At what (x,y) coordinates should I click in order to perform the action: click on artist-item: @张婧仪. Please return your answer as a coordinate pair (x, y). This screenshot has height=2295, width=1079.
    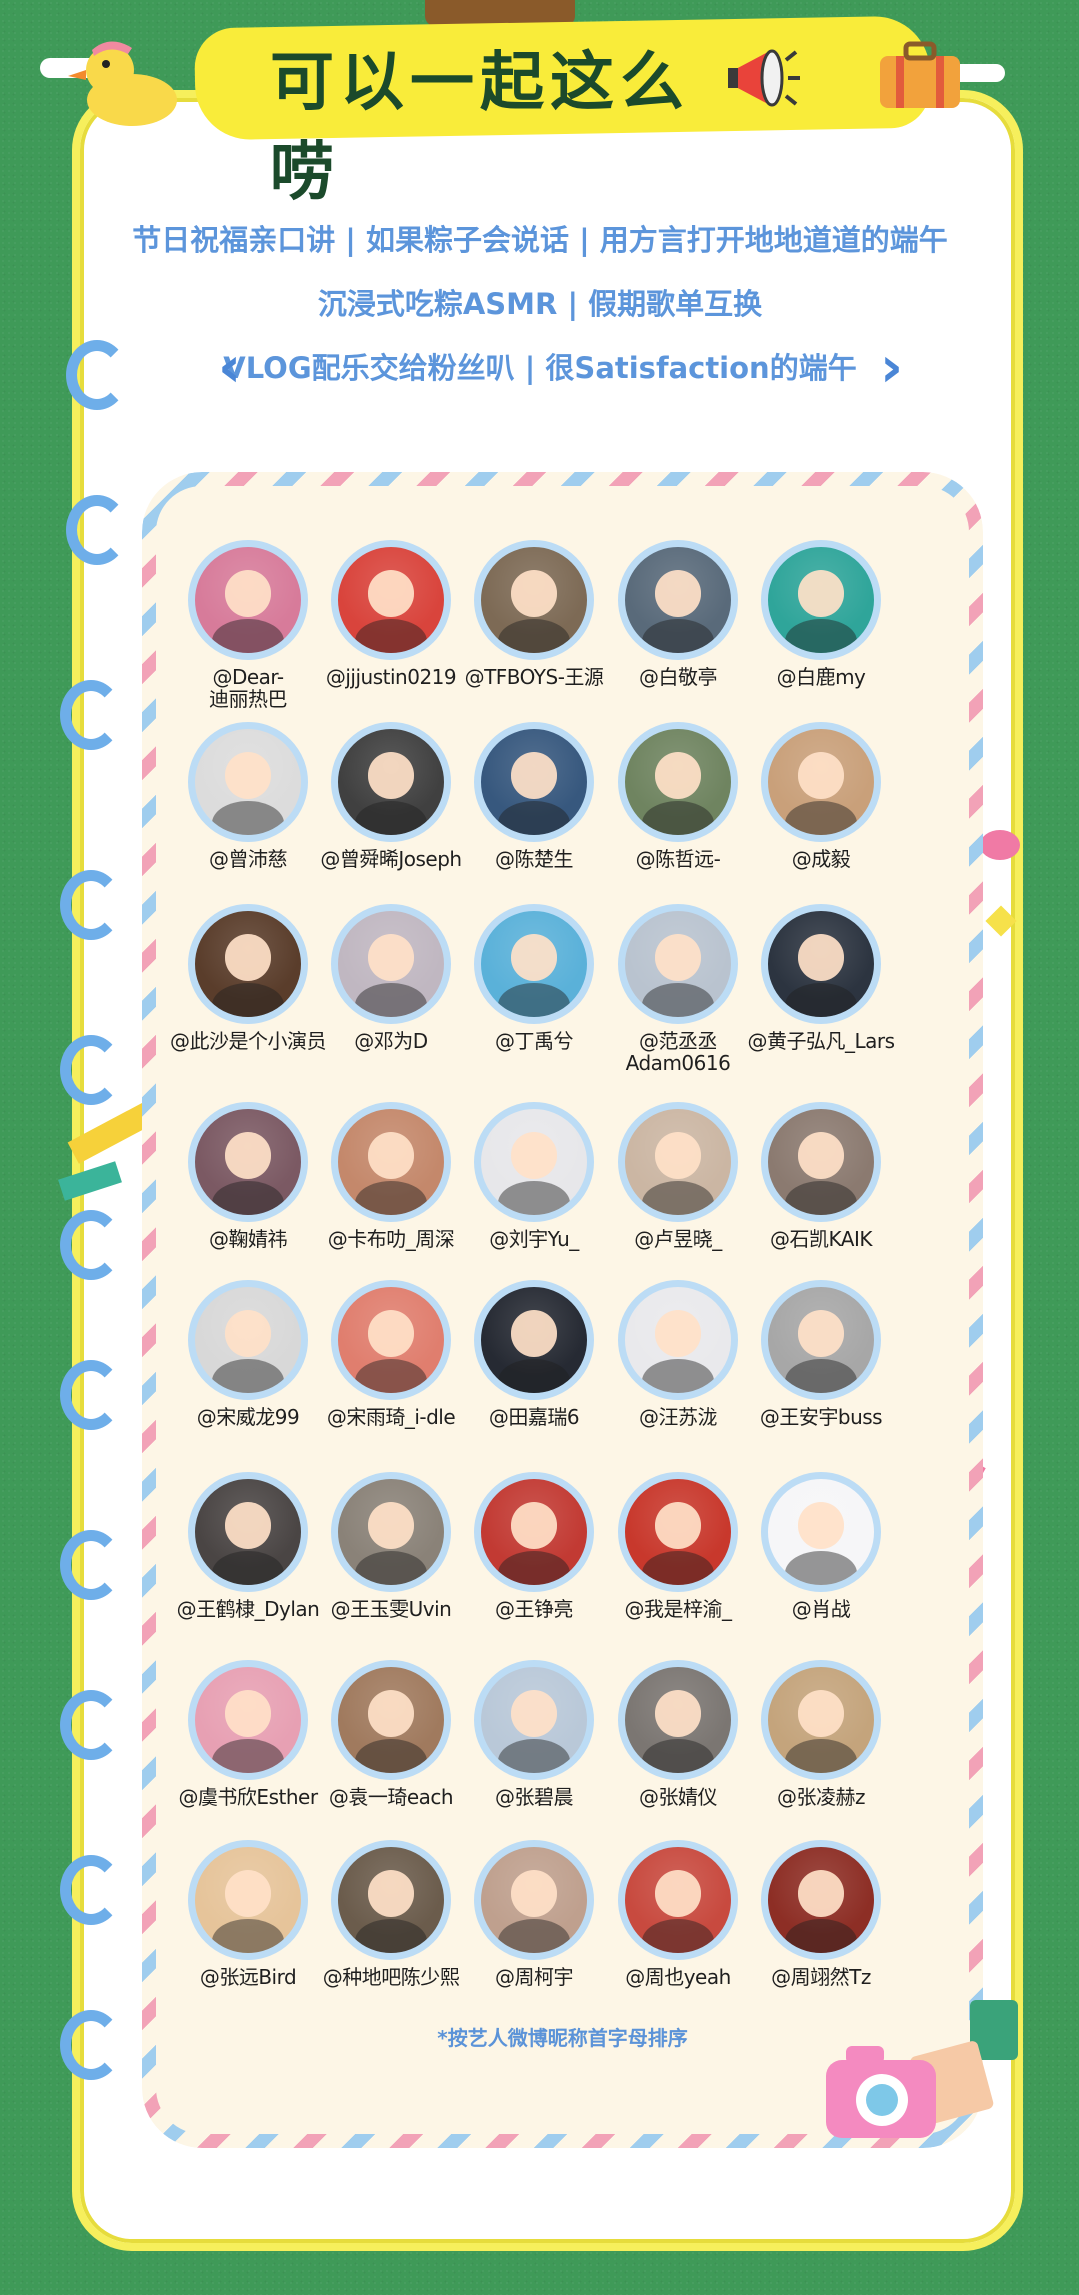
    Looking at the image, I should click on (678, 1734).